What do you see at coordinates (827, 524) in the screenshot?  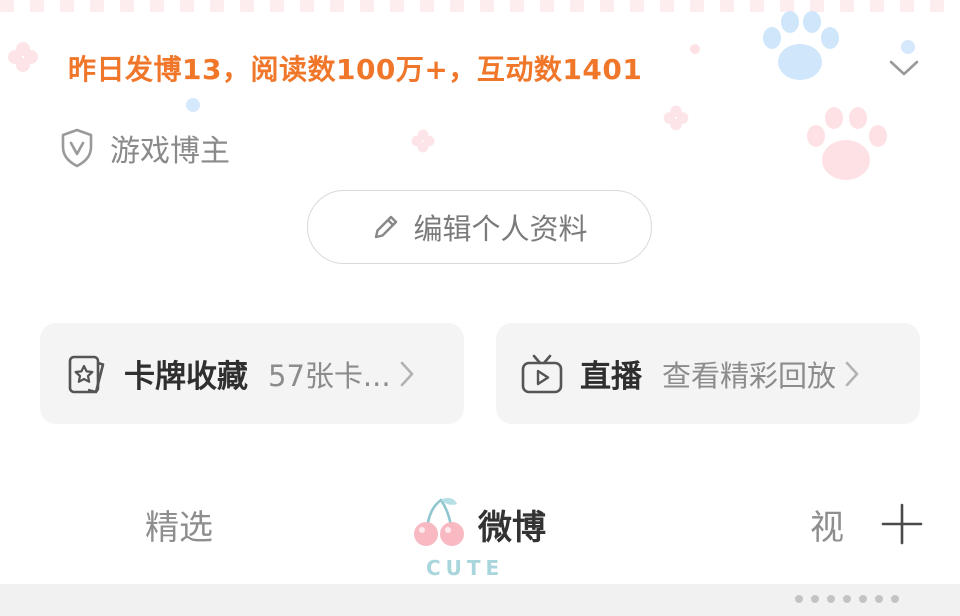 I see `tab-video: 视` at bounding box center [827, 524].